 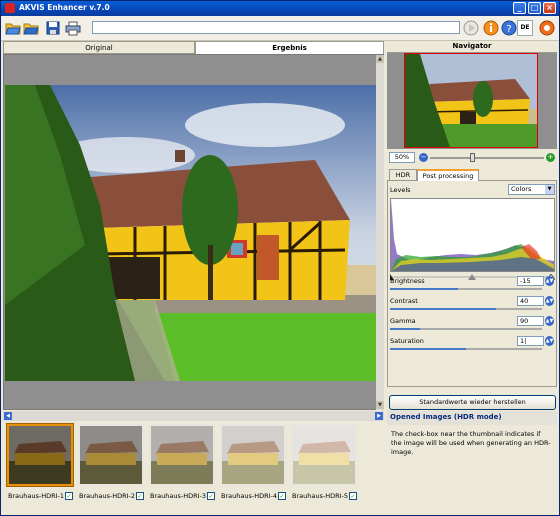 What do you see at coordinates (487, 158) in the screenshot?
I see `zoom-slider` at bounding box center [487, 158].